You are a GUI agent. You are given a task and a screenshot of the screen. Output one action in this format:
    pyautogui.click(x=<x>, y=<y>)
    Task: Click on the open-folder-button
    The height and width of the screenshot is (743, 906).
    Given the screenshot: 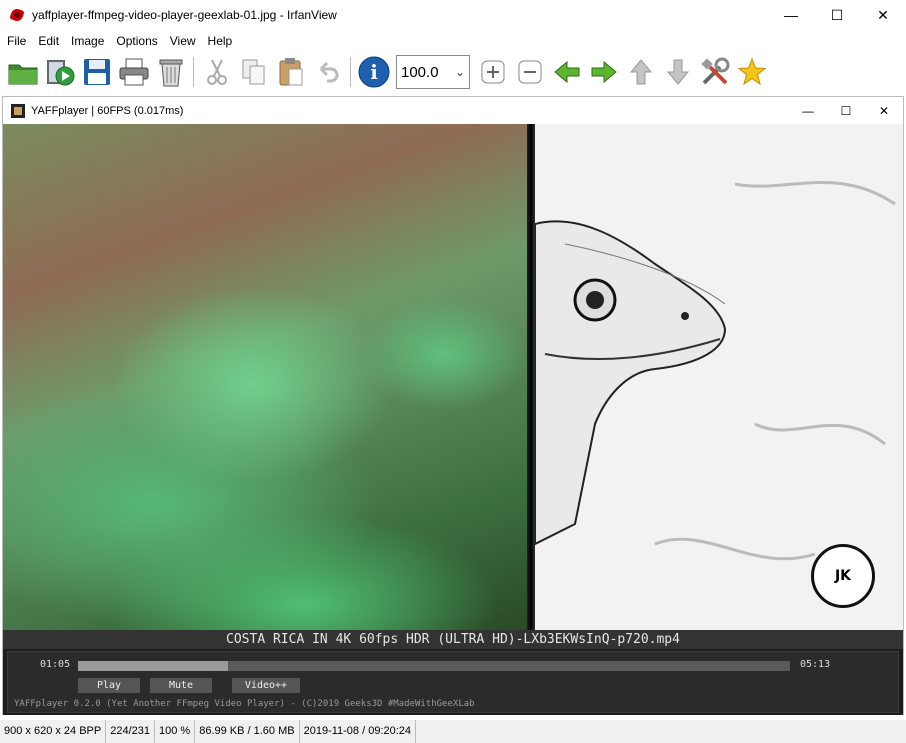 What is the action you would take?
    pyautogui.click(x=22, y=72)
    